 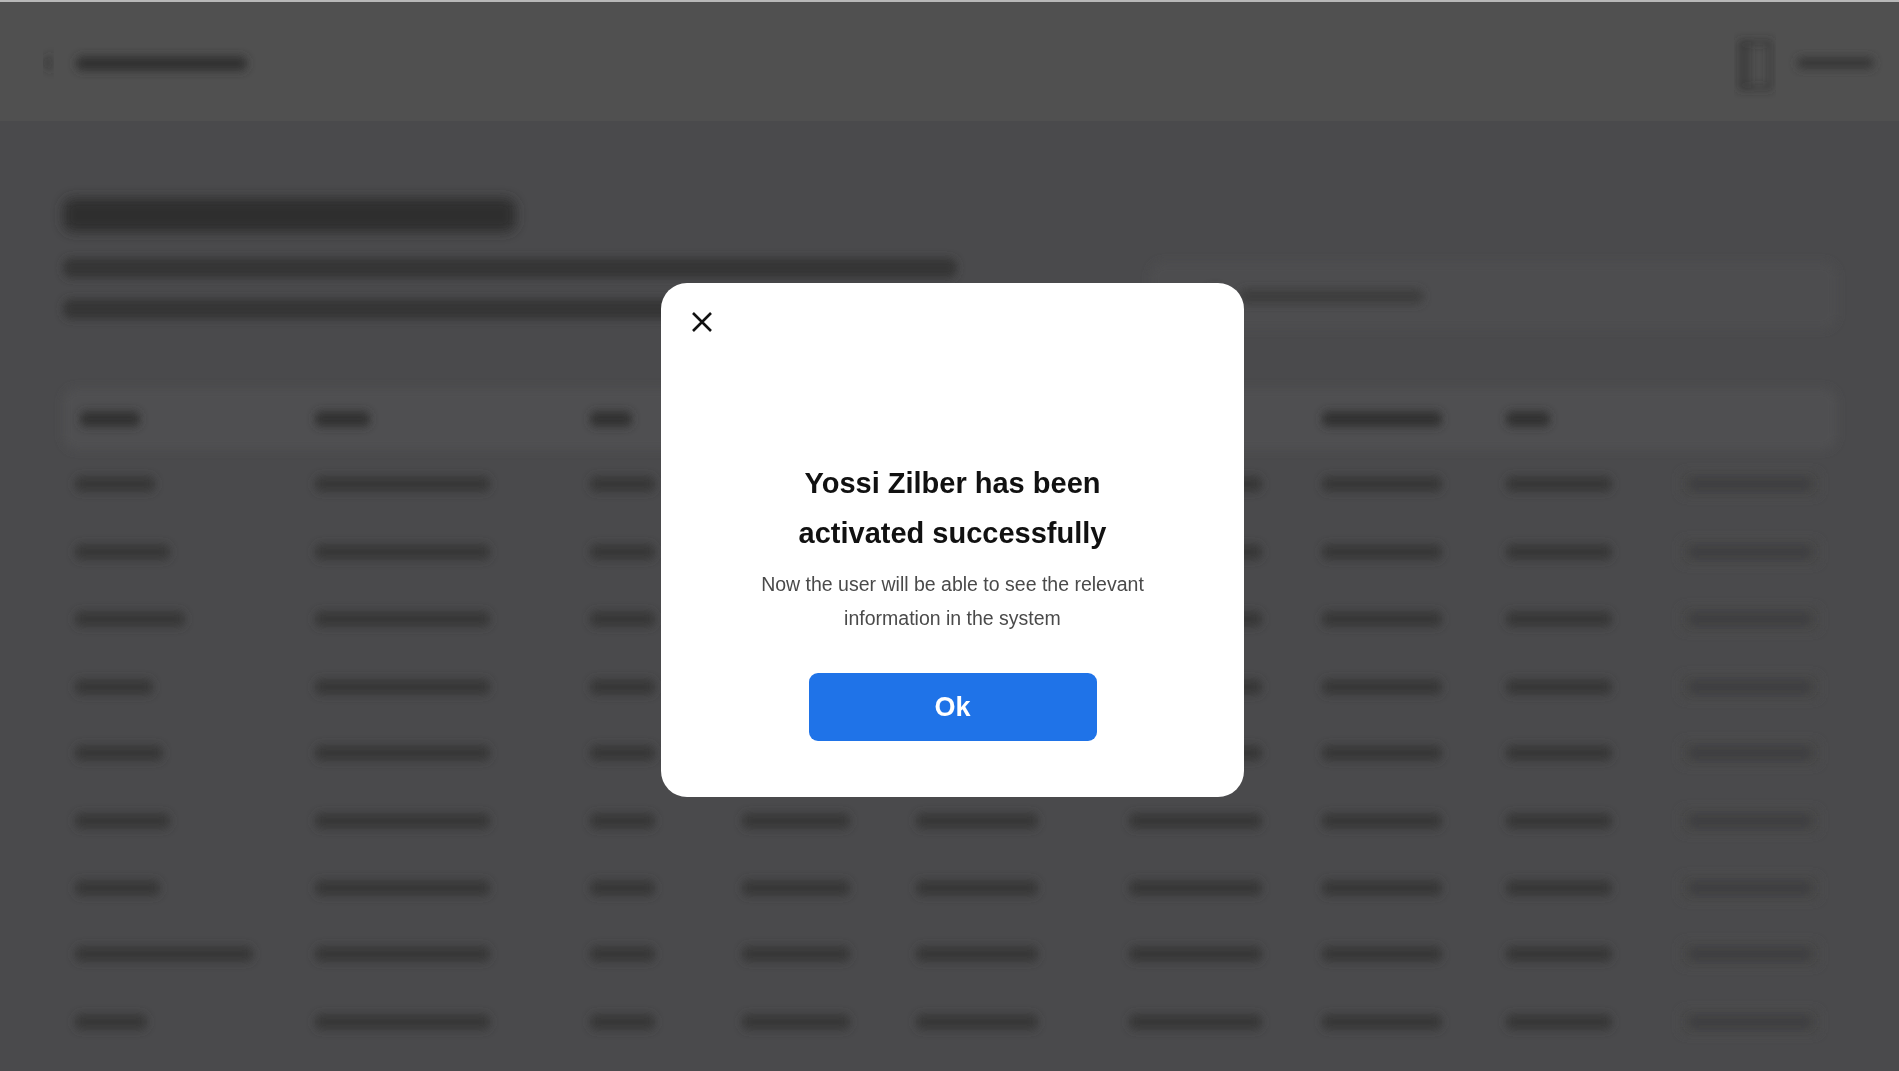 What do you see at coordinates (952, 601) in the screenshot?
I see `dialog-message: Now the user will be able to see the relevant information in the system` at bounding box center [952, 601].